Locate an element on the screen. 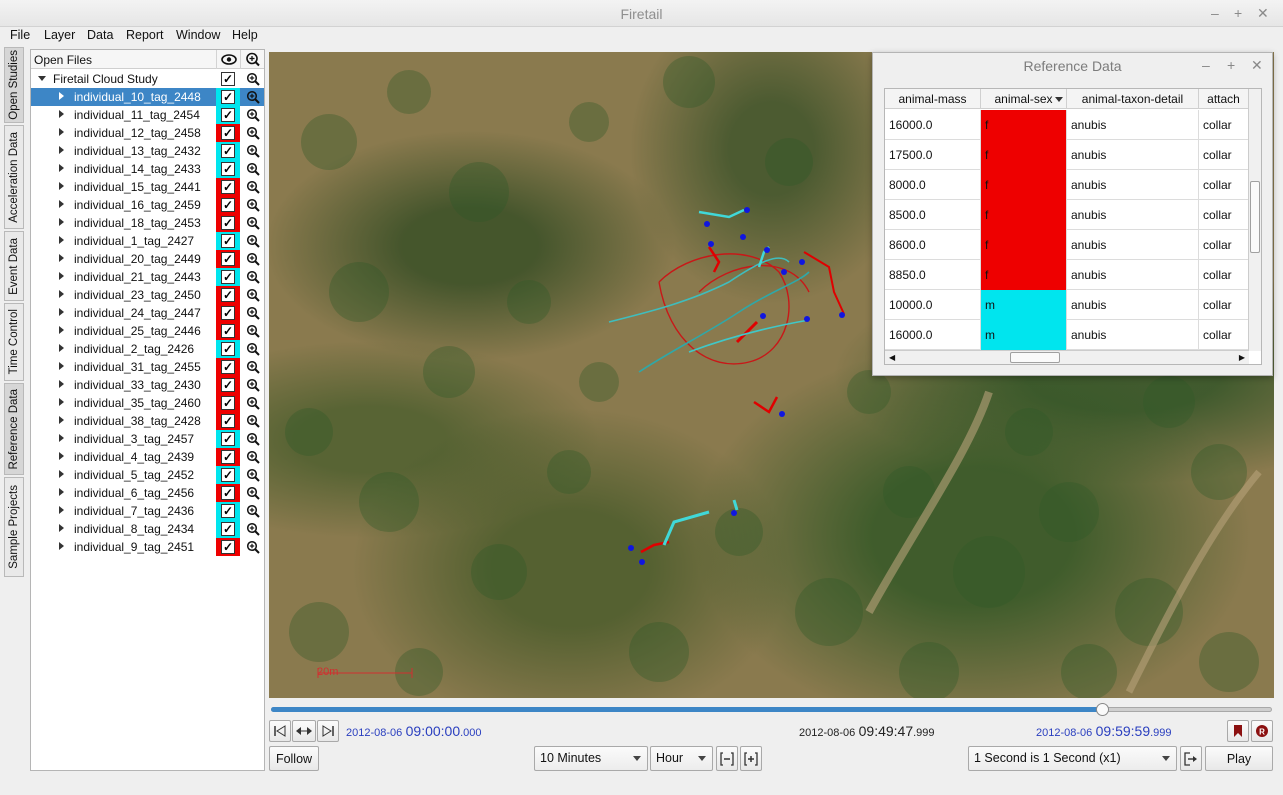 This screenshot has height=795, width=1283. menu-data: Data is located at coordinates (100, 35).